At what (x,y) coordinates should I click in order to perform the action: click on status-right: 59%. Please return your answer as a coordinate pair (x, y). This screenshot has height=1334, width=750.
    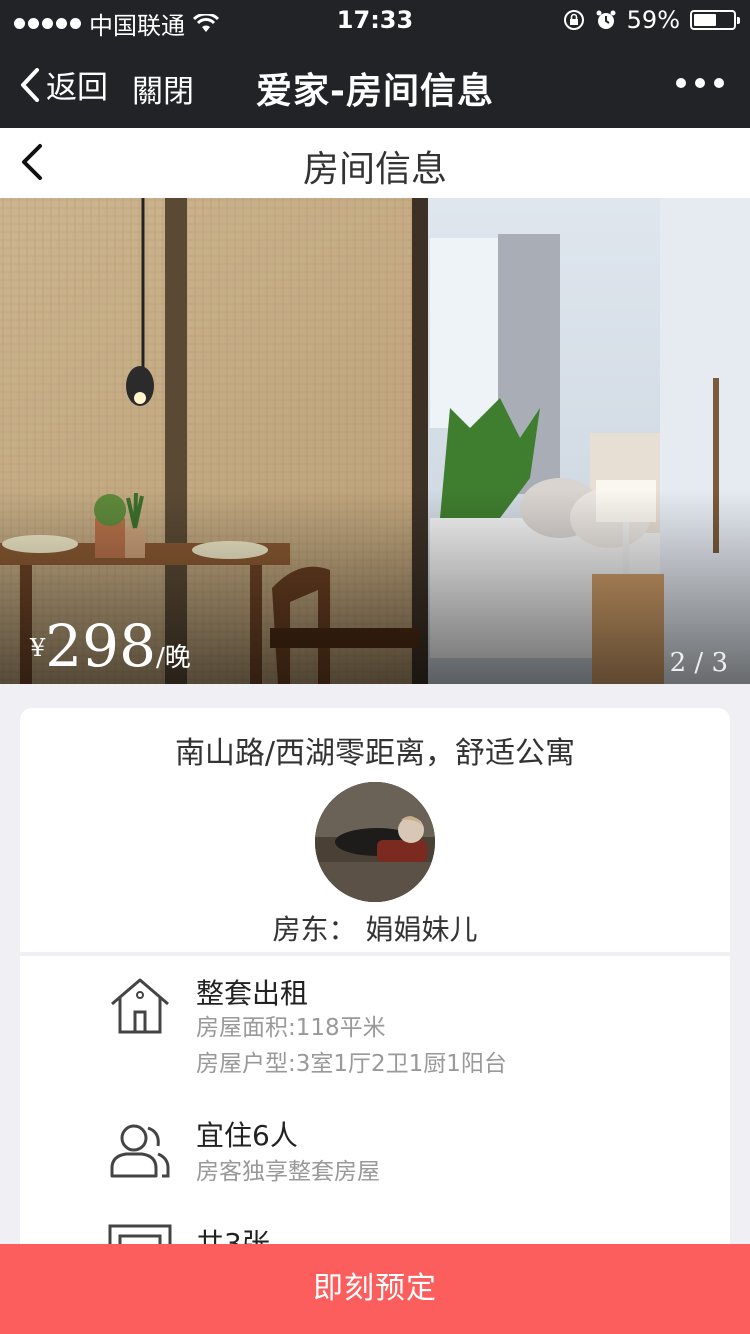
    Looking at the image, I should click on (651, 20).